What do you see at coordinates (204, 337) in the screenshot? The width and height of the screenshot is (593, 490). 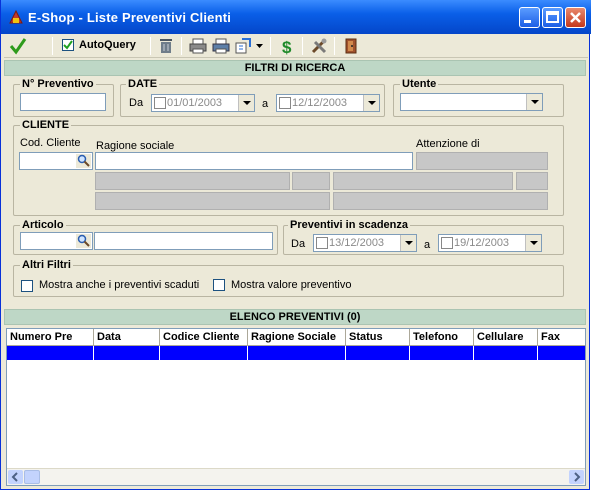 I see `column-header: Codice Cliente` at bounding box center [204, 337].